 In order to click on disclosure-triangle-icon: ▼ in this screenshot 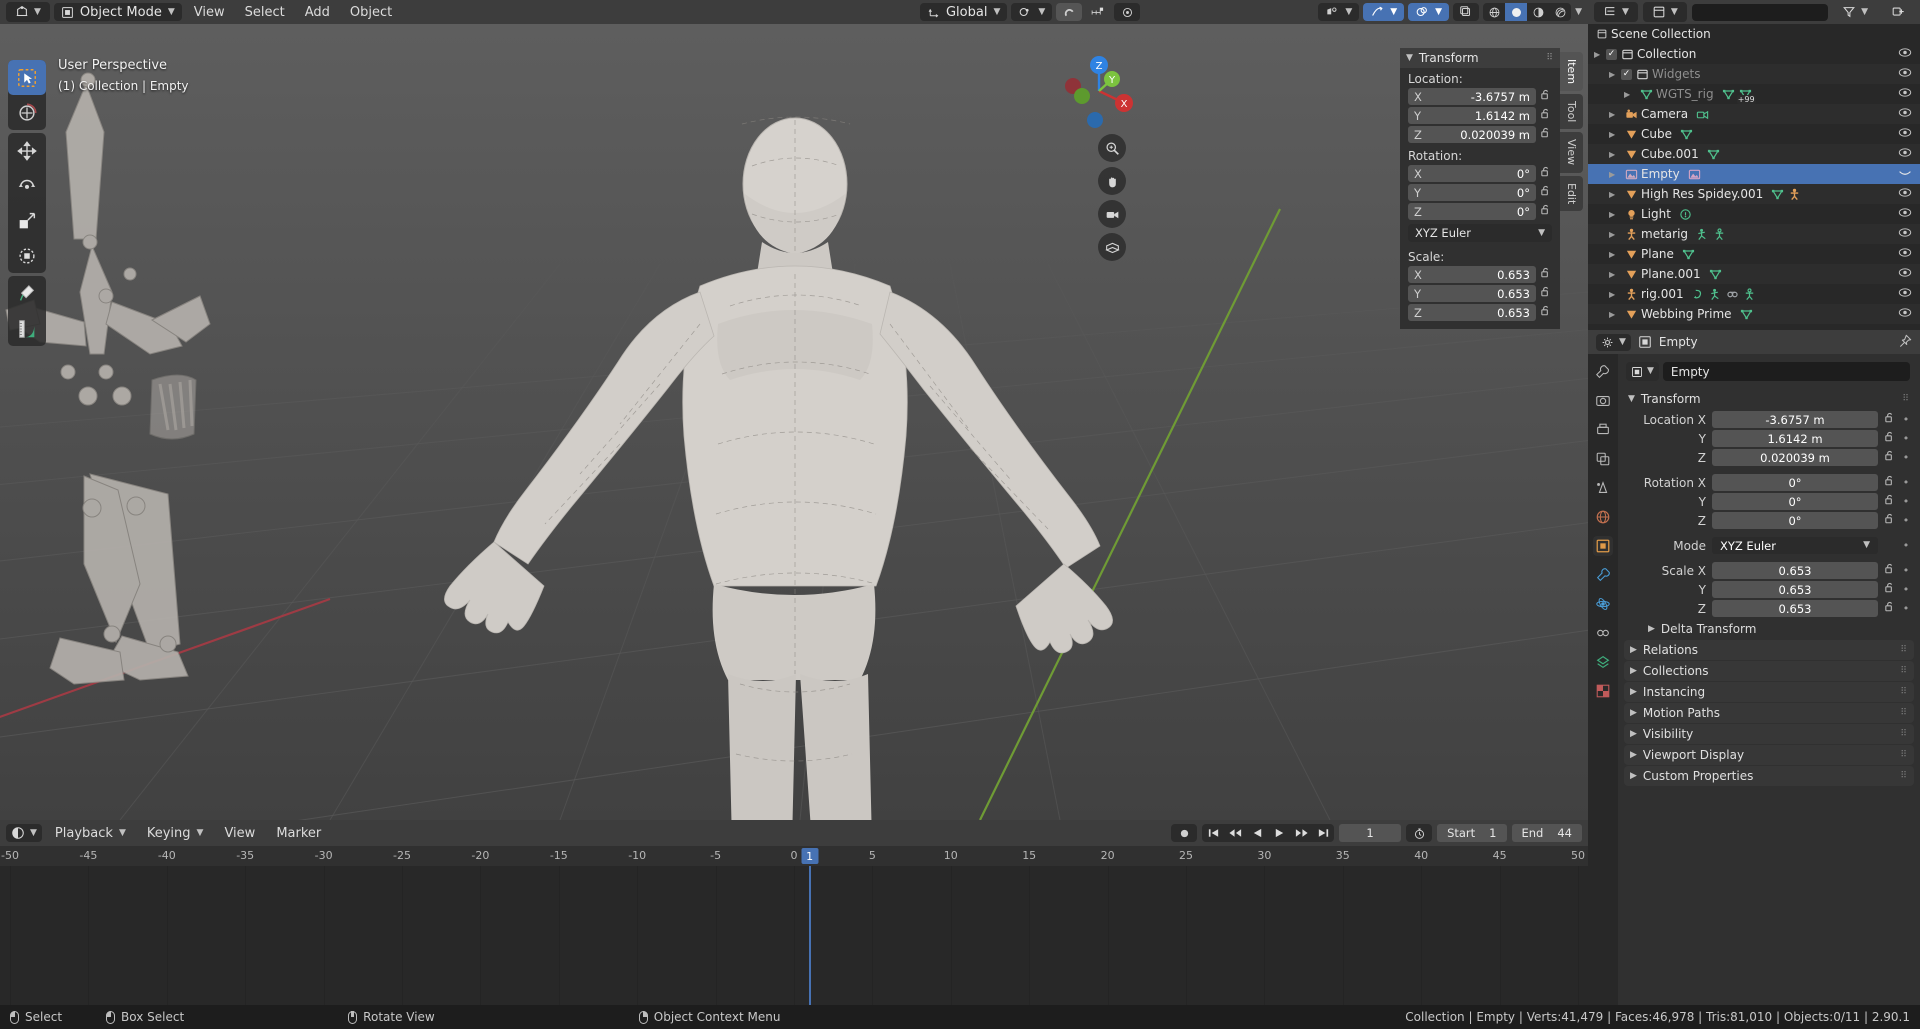, I will do `click(1409, 58)`.